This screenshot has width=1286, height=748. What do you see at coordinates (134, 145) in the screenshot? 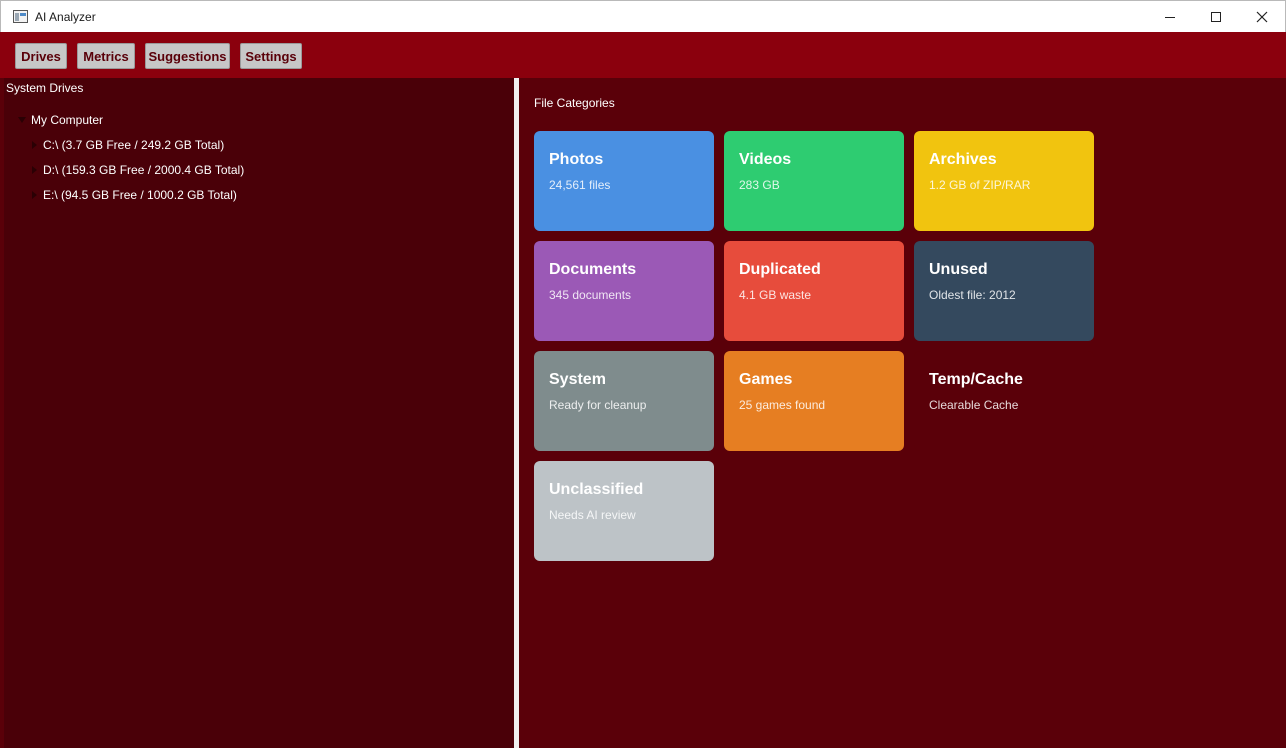
I see `tree-item-label: C:\ (3.7 GB Free / 249.2 GB Total)` at bounding box center [134, 145].